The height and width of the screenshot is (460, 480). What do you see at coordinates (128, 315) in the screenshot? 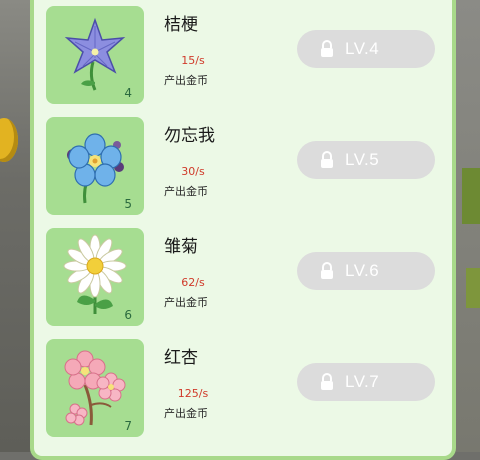
I see `flower-level: 6` at bounding box center [128, 315].